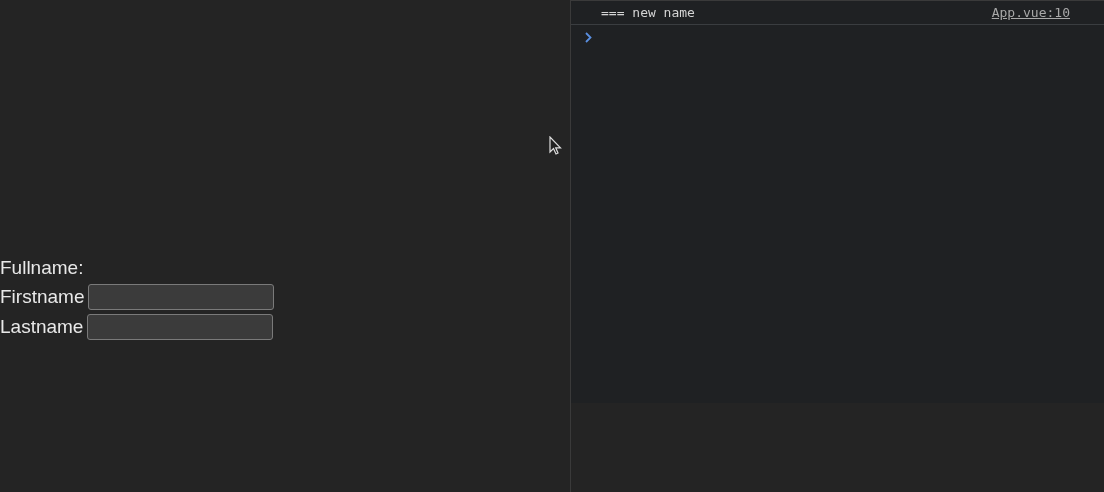  I want to click on console-message: === new name, so click(648, 12).